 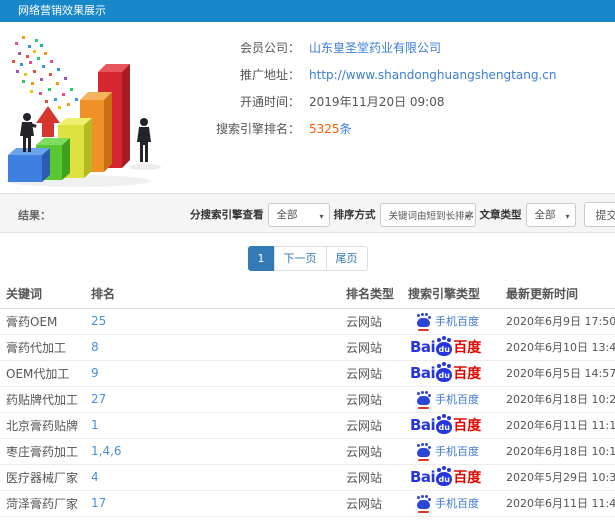 What do you see at coordinates (106, 451) in the screenshot?
I see `rank-link: 1,4,6` at bounding box center [106, 451].